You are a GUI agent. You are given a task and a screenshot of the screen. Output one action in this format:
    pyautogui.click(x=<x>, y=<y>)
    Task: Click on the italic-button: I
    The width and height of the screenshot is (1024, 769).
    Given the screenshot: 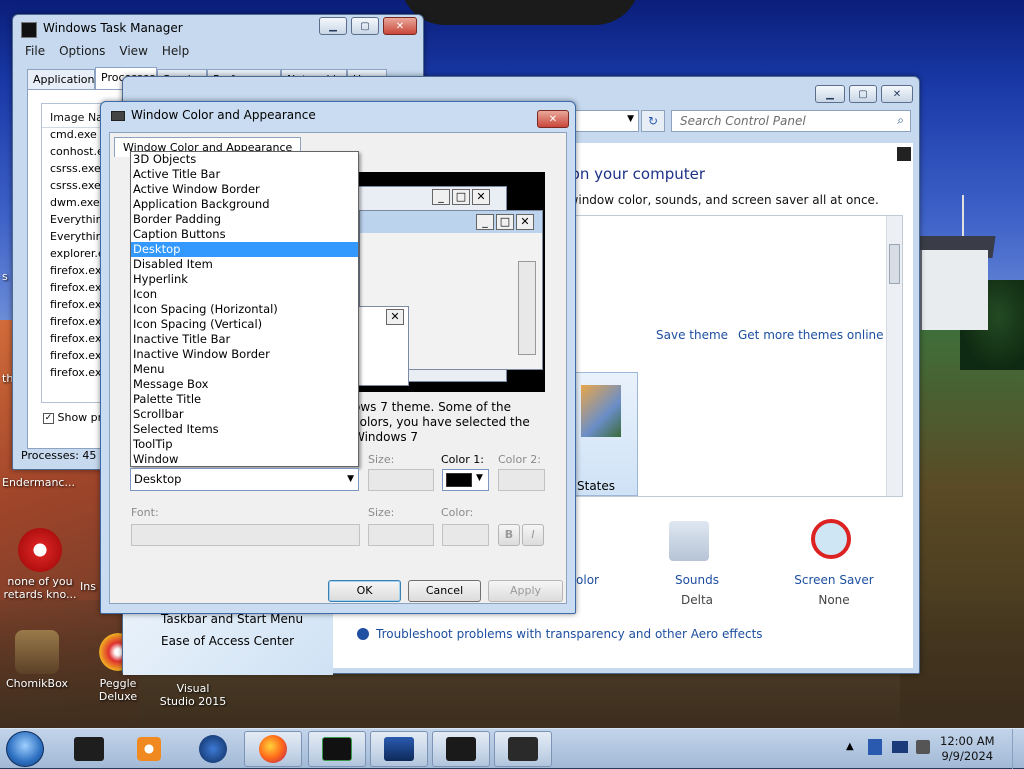 What is the action you would take?
    pyautogui.click(x=533, y=535)
    